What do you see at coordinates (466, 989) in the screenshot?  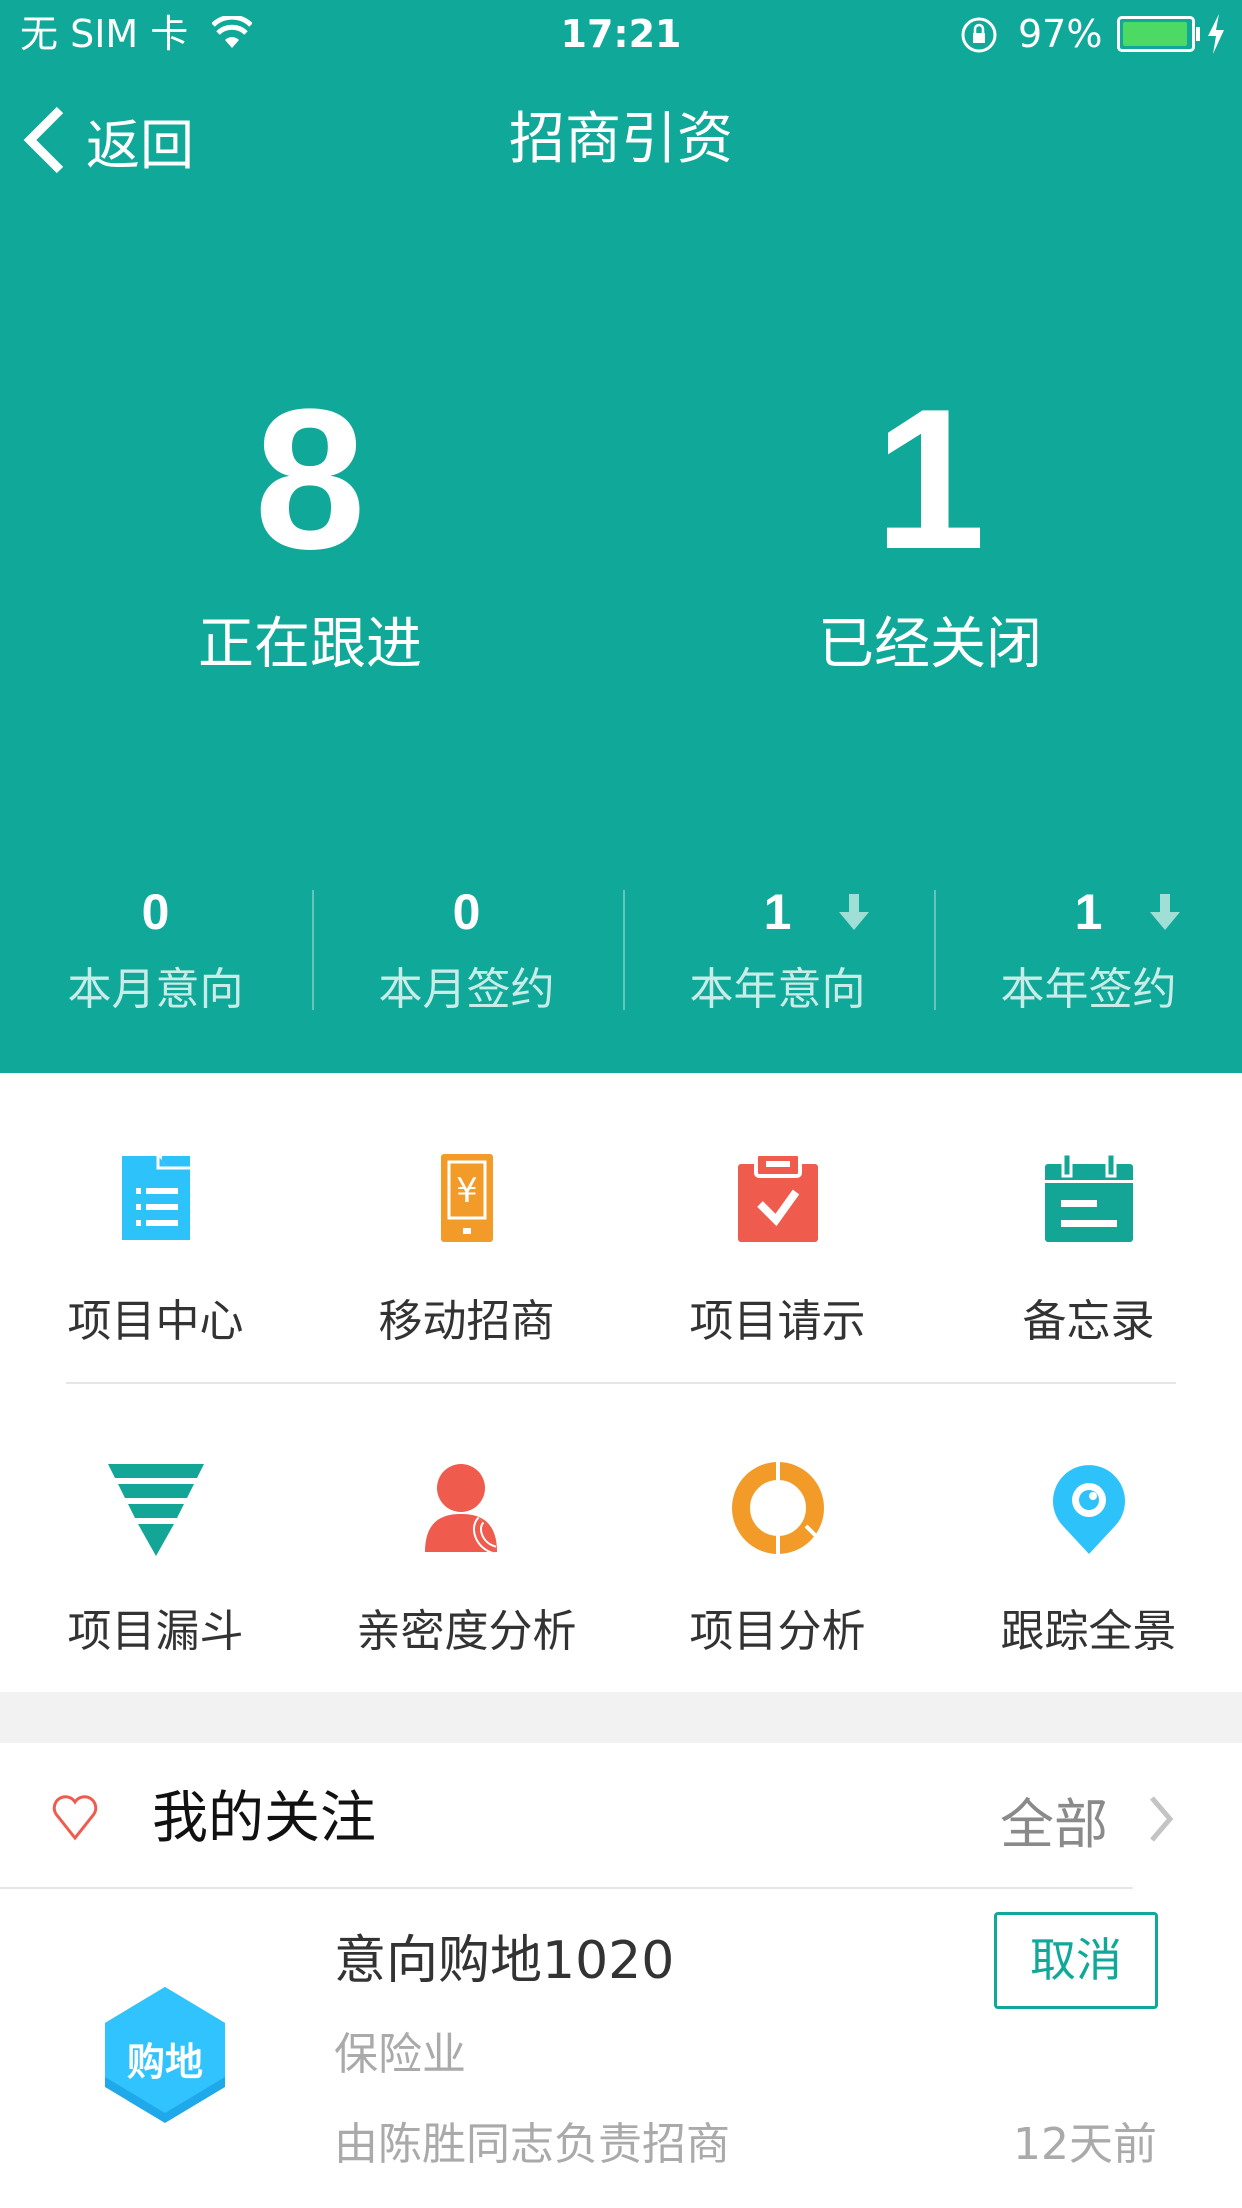 I see `stat-label: 本月签约` at bounding box center [466, 989].